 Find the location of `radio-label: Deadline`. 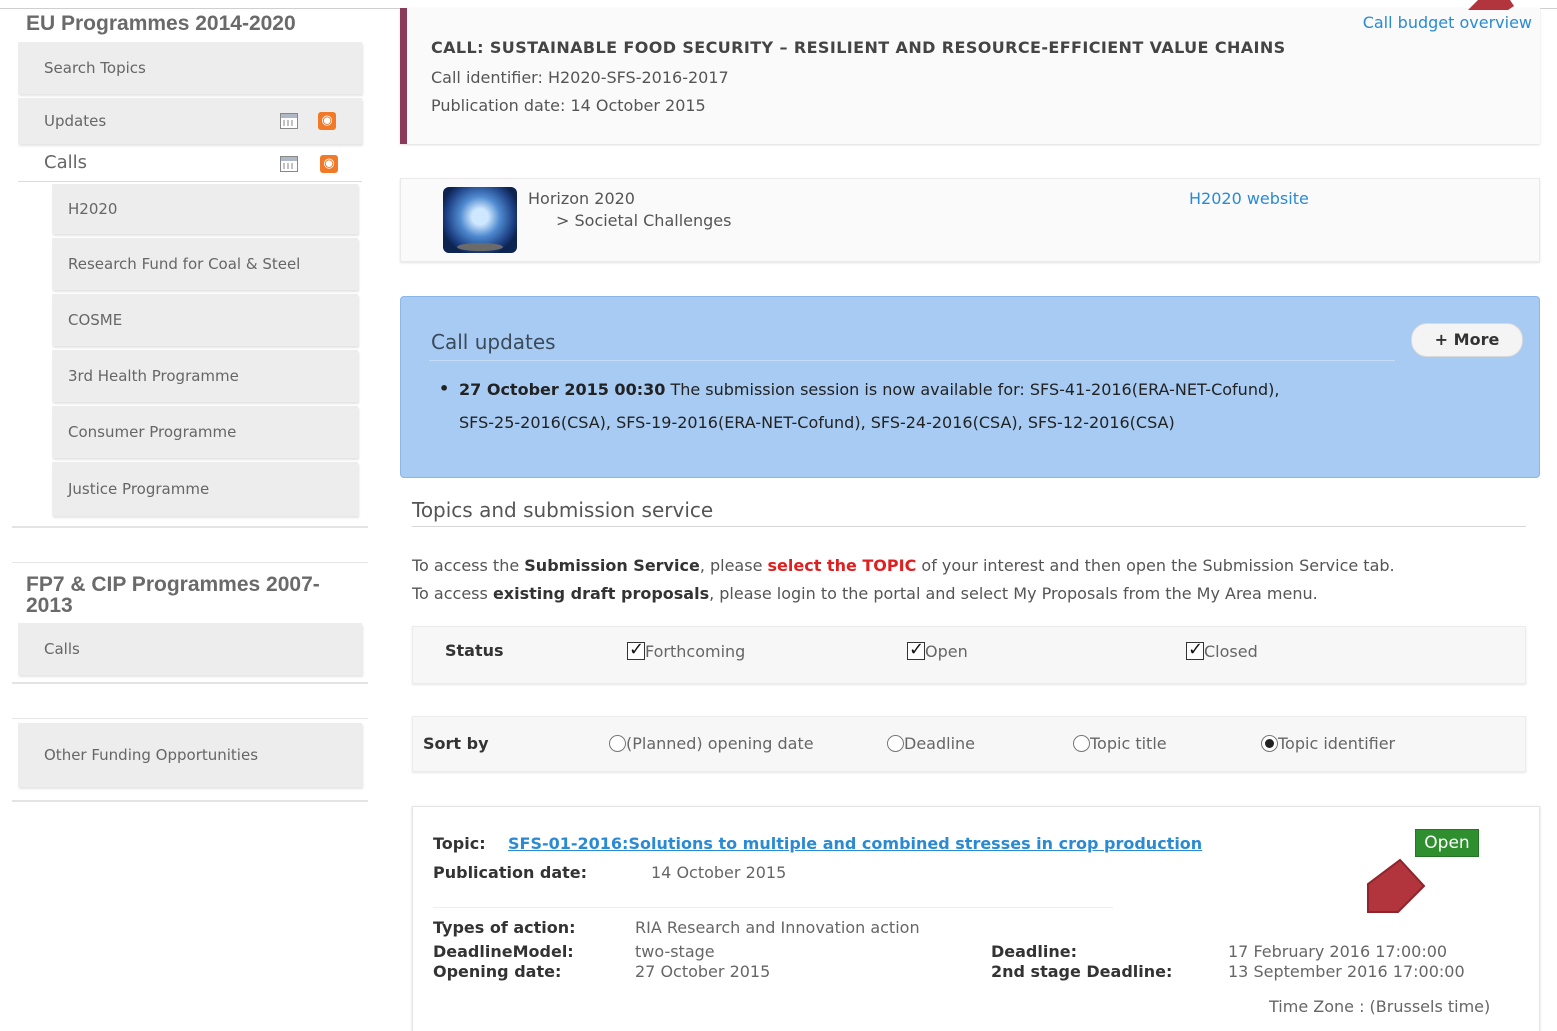

radio-label: Deadline is located at coordinates (939, 743).